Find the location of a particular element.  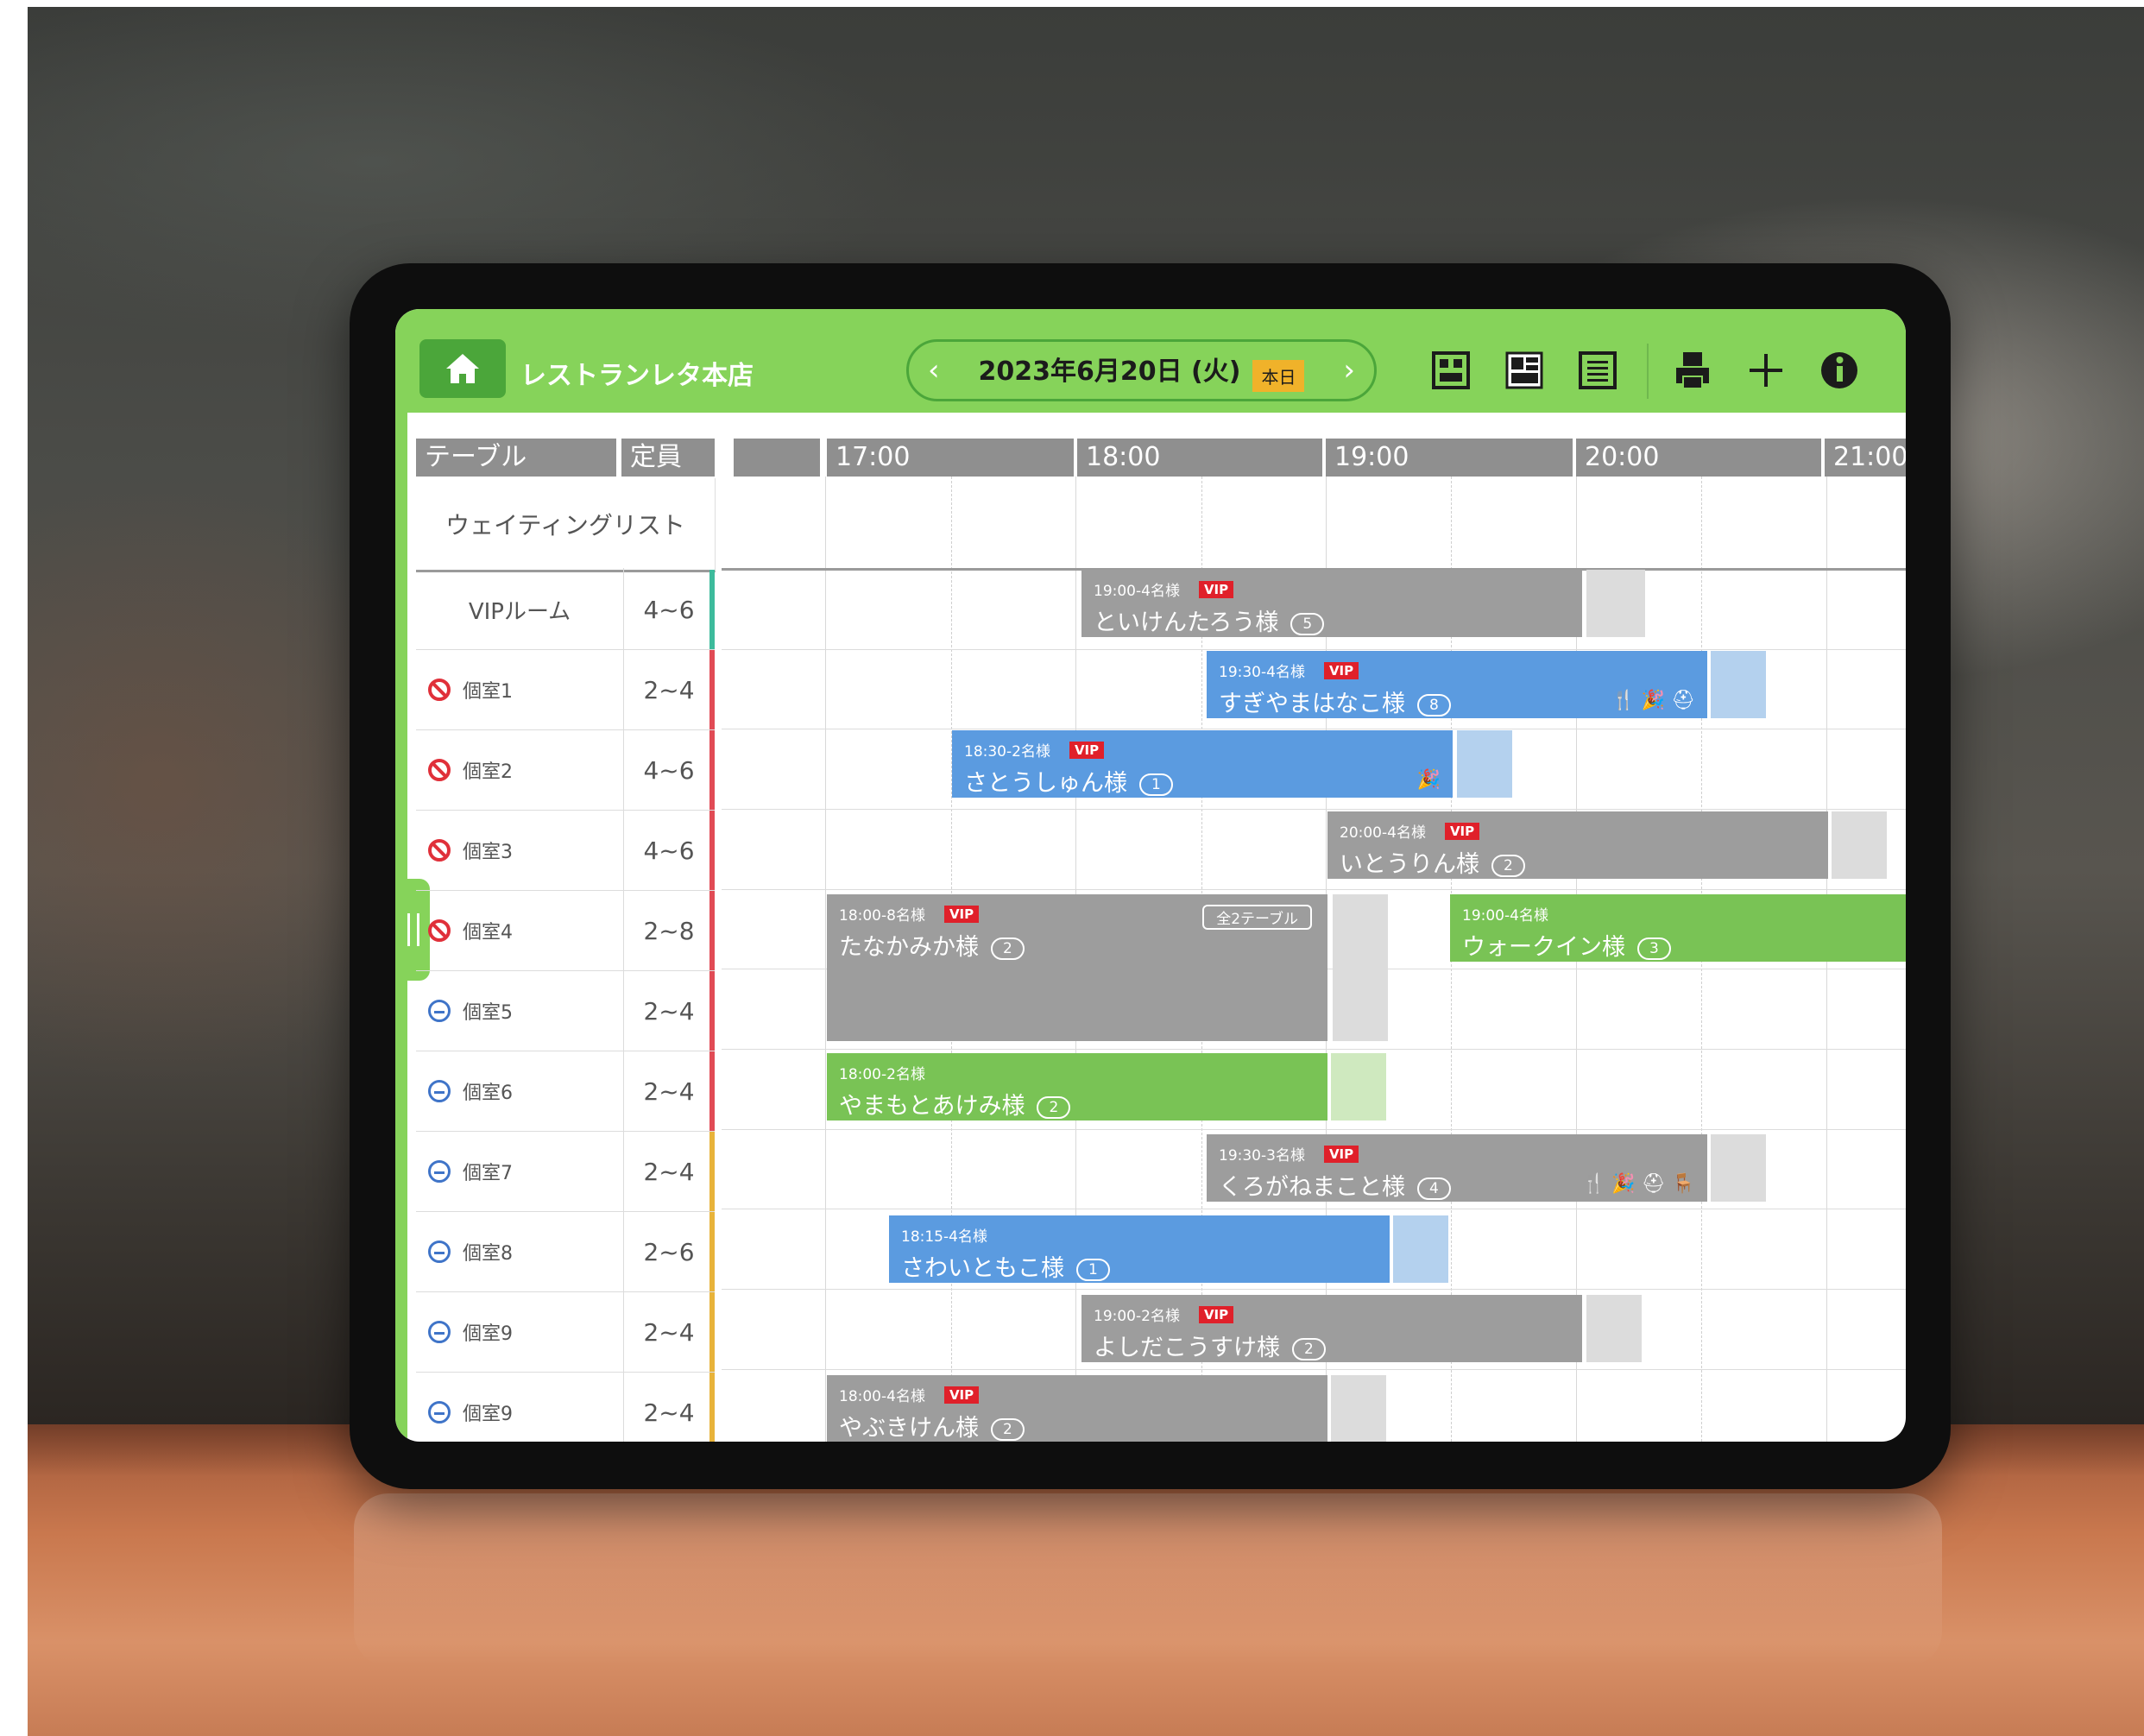

date-selector: ‹ 2023年6月20日 (火) 本日 › is located at coordinates (1141, 370).